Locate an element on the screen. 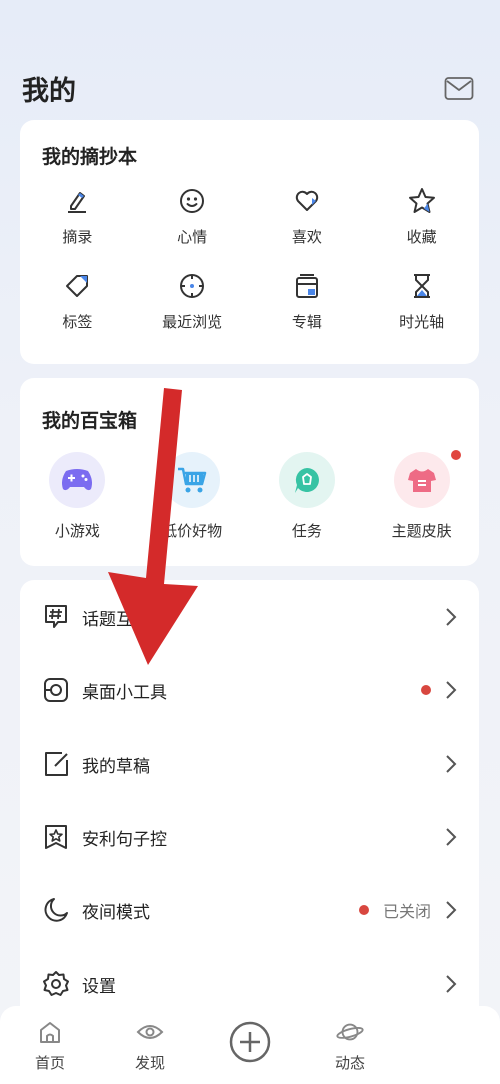 The height and width of the screenshot is (1084, 500). box-item-theme: 主题皮肤 is located at coordinates (421, 495).